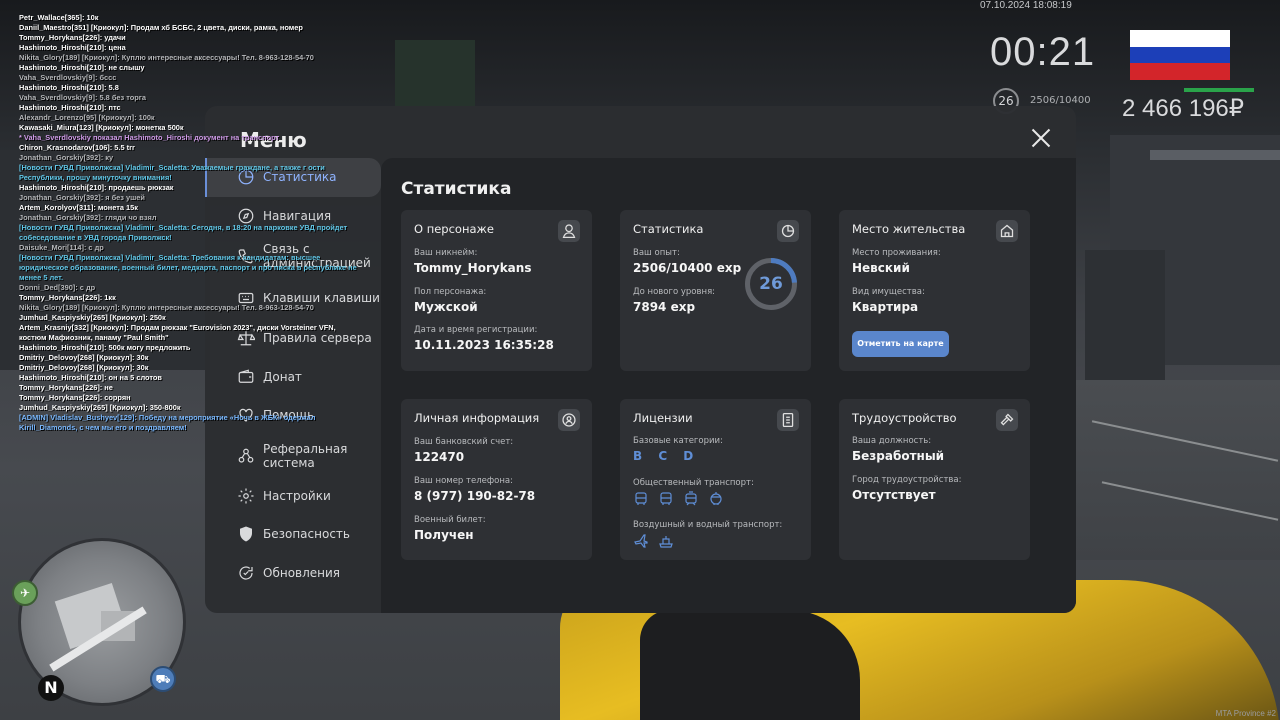 Image resolution: width=1280 pixels, height=720 pixels. What do you see at coordinates (668, 229) in the screenshot?
I see `card-title: Статистика` at bounding box center [668, 229].